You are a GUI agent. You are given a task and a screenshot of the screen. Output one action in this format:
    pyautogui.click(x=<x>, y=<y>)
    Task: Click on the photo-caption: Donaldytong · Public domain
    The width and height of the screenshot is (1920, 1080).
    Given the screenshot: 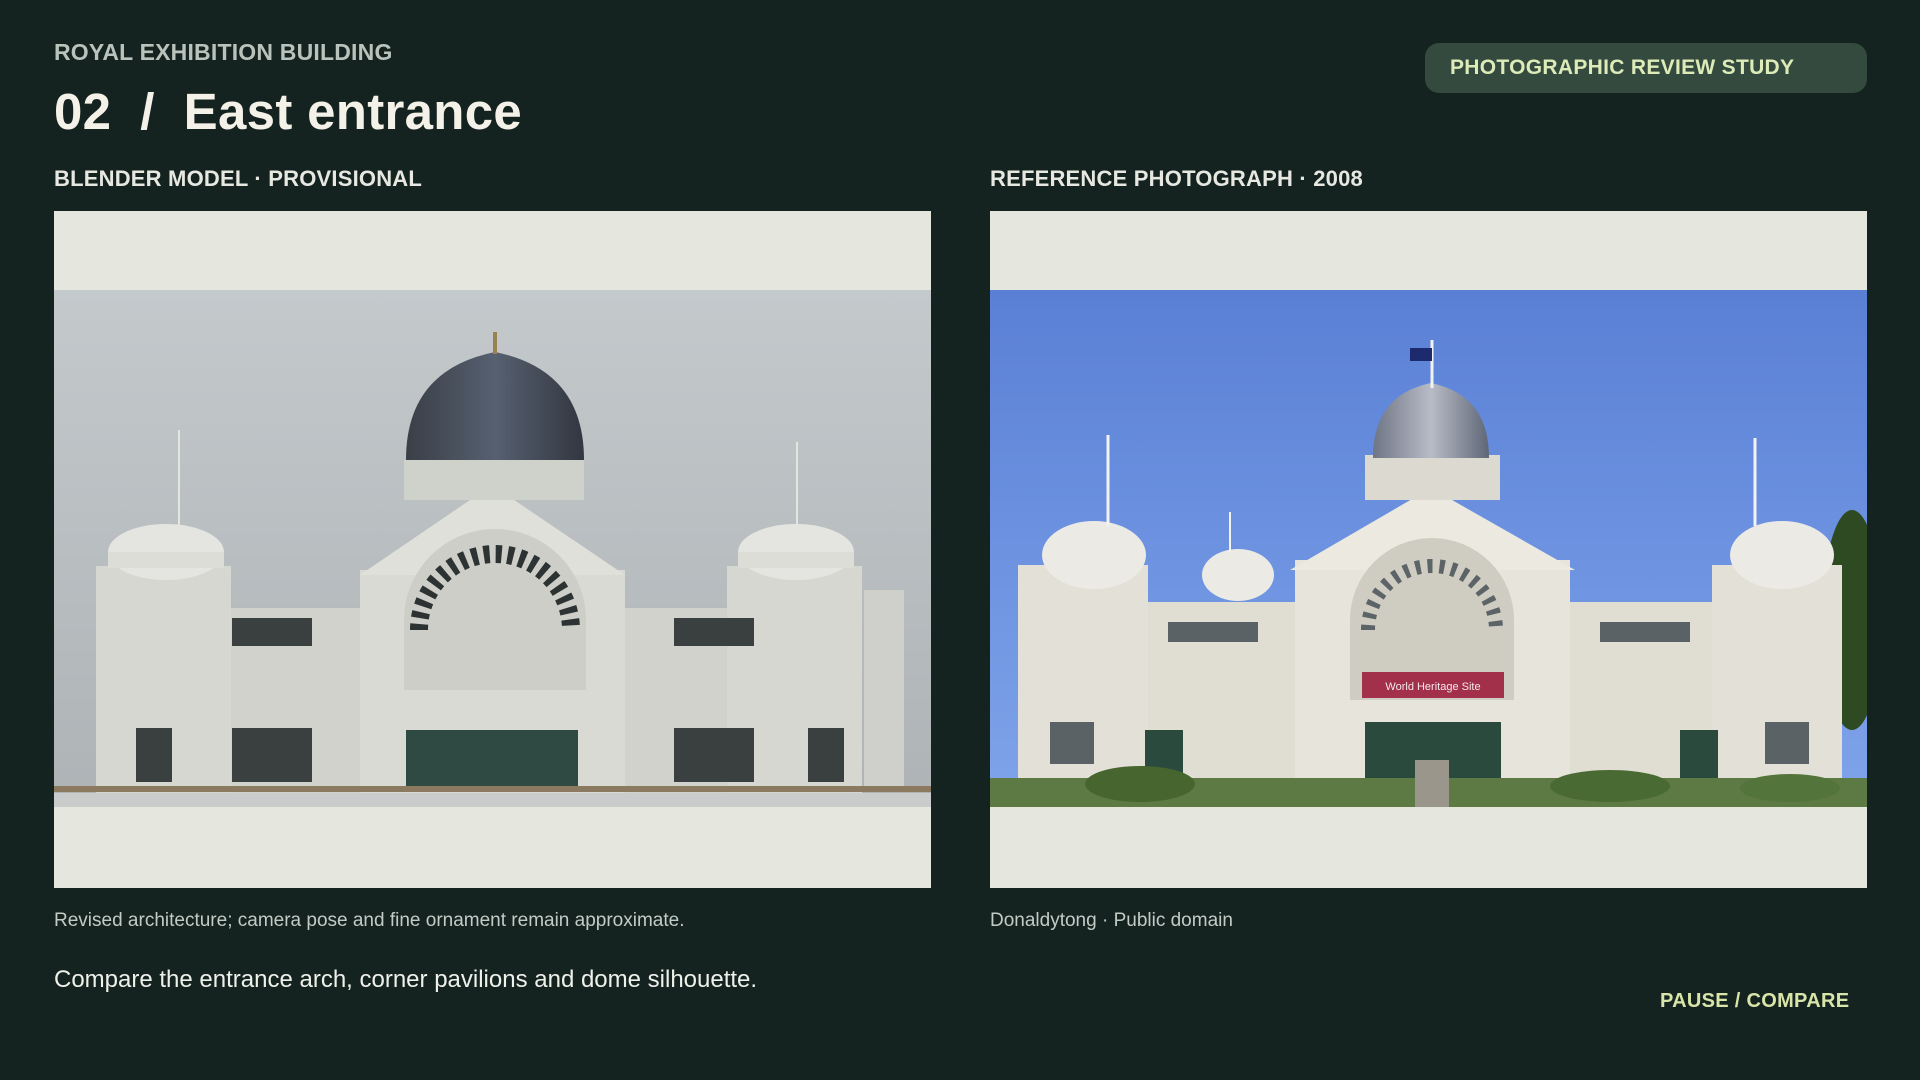 What is the action you would take?
    pyautogui.click(x=1111, y=920)
    